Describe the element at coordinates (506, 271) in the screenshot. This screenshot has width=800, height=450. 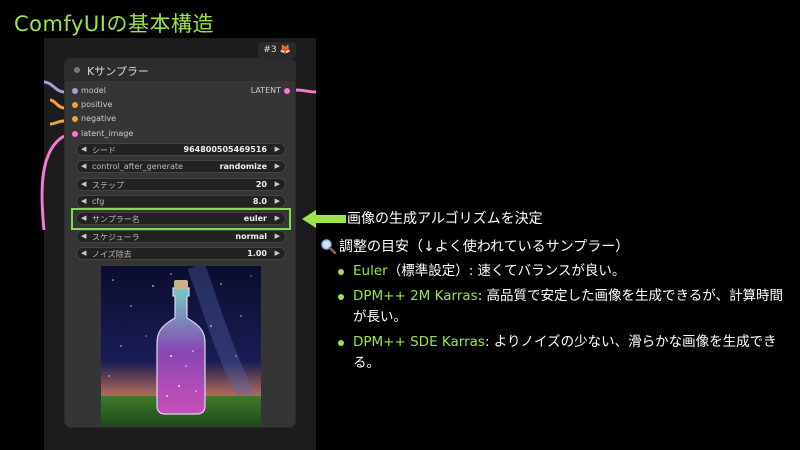
I see `sampler-desc: （標準設定）: 速くてバランスが良い。` at that location.